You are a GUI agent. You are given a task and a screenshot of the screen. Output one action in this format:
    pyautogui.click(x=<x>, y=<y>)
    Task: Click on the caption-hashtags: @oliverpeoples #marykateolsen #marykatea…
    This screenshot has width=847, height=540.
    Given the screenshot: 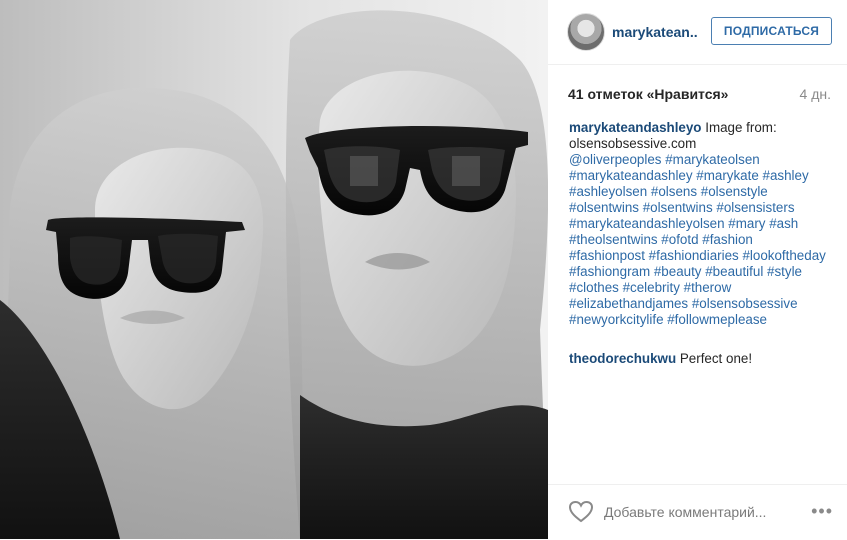 What is the action you would take?
    pyautogui.click(x=700, y=240)
    